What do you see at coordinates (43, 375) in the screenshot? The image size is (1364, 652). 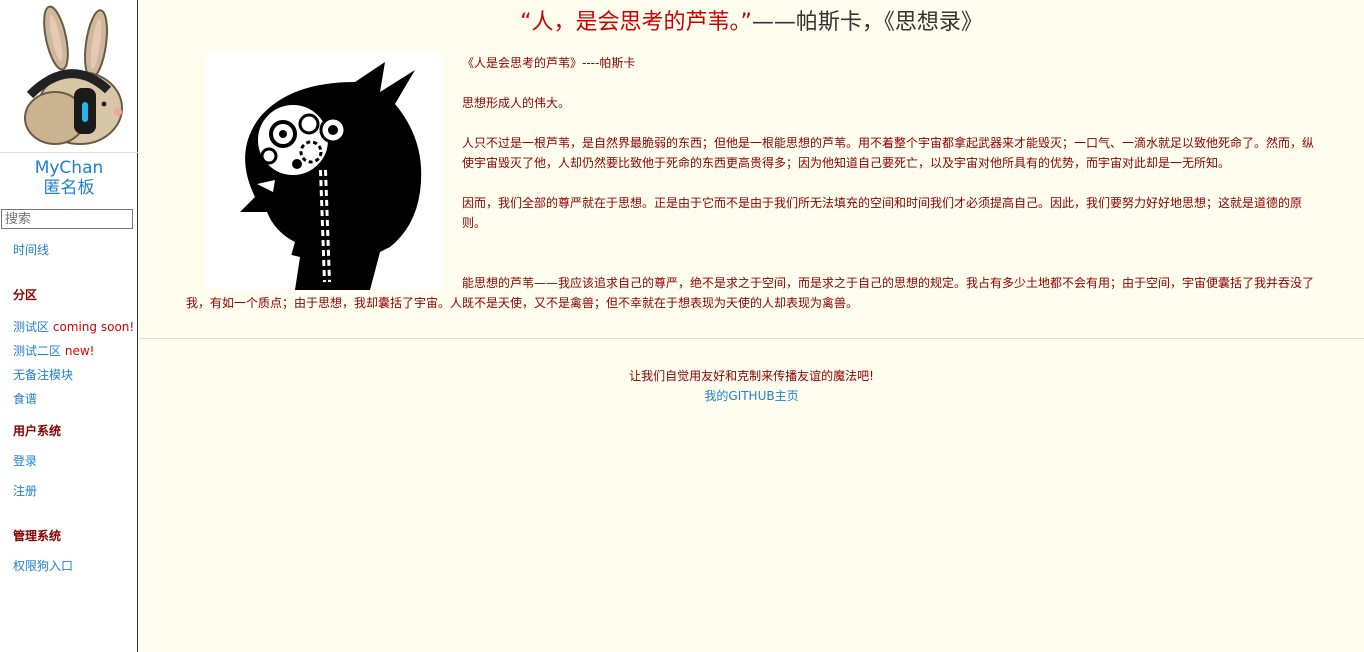 I see `nav-no-remark-module: 无备注模块` at bounding box center [43, 375].